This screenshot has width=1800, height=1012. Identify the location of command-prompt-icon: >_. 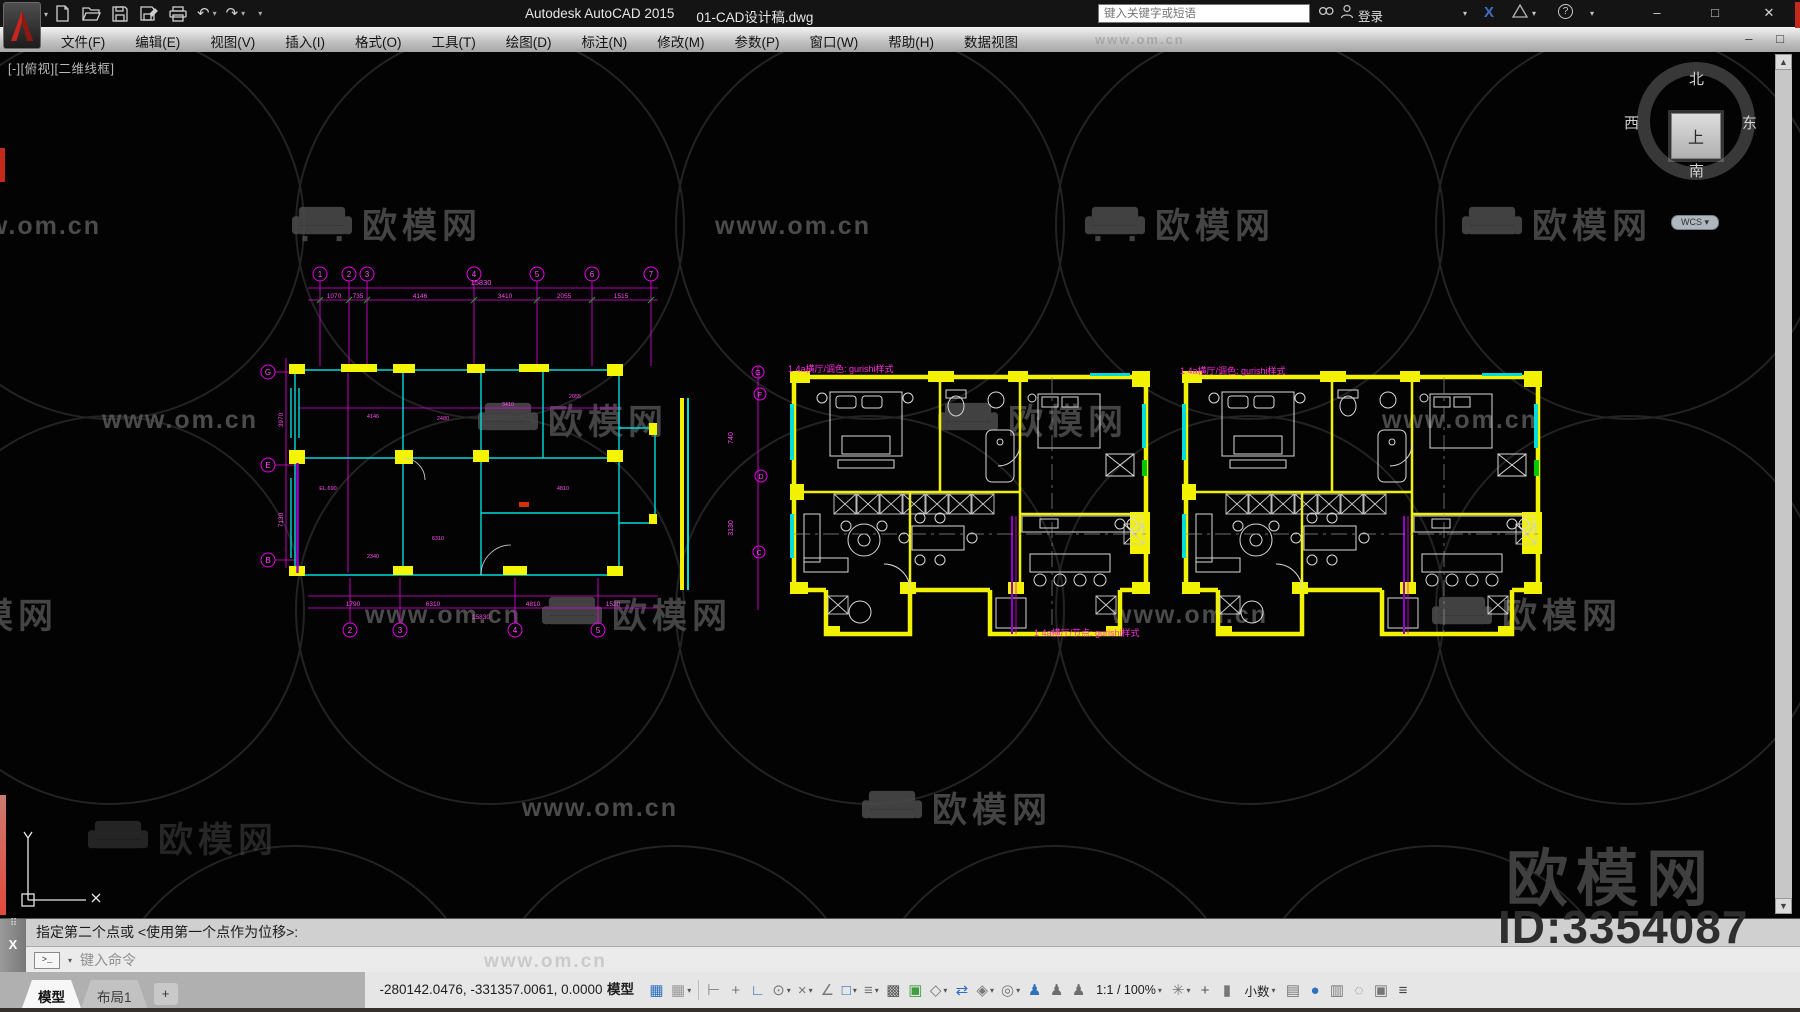
(47, 960).